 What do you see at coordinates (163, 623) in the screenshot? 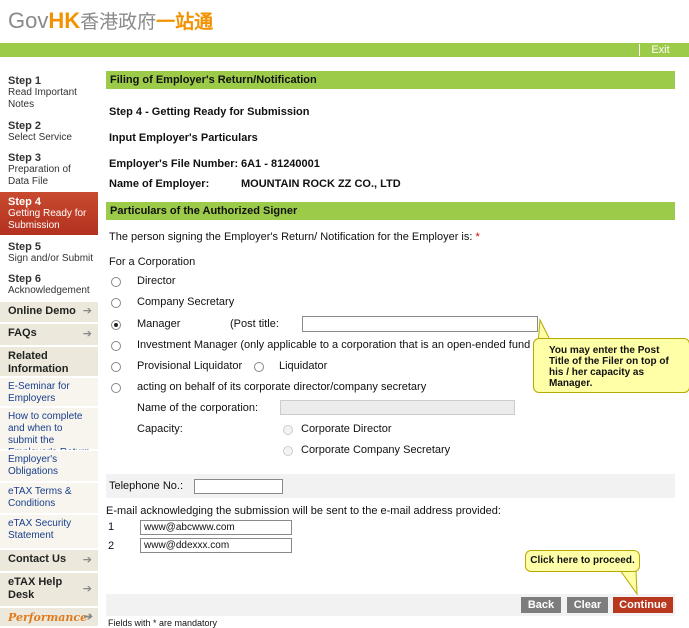
I see `mandatory-footnote: Fields with * are mandatory` at bounding box center [163, 623].